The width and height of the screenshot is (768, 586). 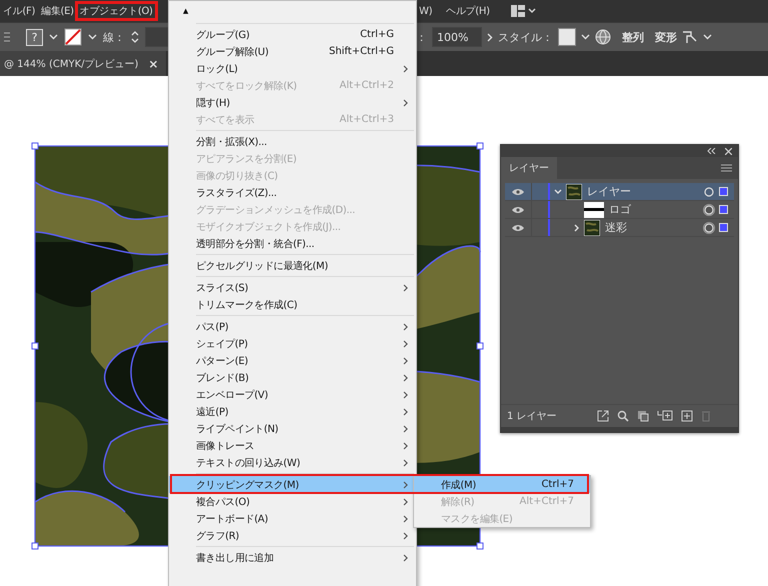 What do you see at coordinates (223, 361) in the screenshot?
I see `menu-item-label: パターン(E)` at bounding box center [223, 361].